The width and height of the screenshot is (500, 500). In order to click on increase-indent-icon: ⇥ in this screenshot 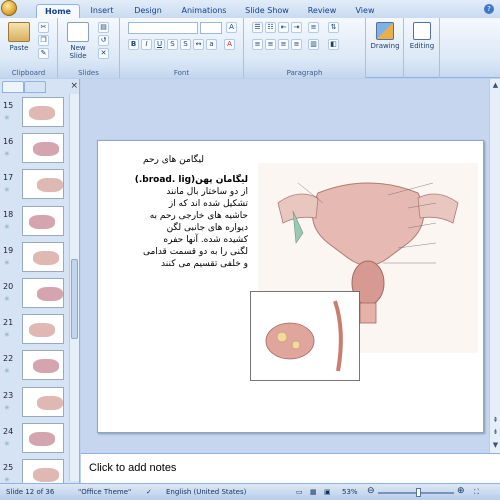, I will do `click(296, 27)`.